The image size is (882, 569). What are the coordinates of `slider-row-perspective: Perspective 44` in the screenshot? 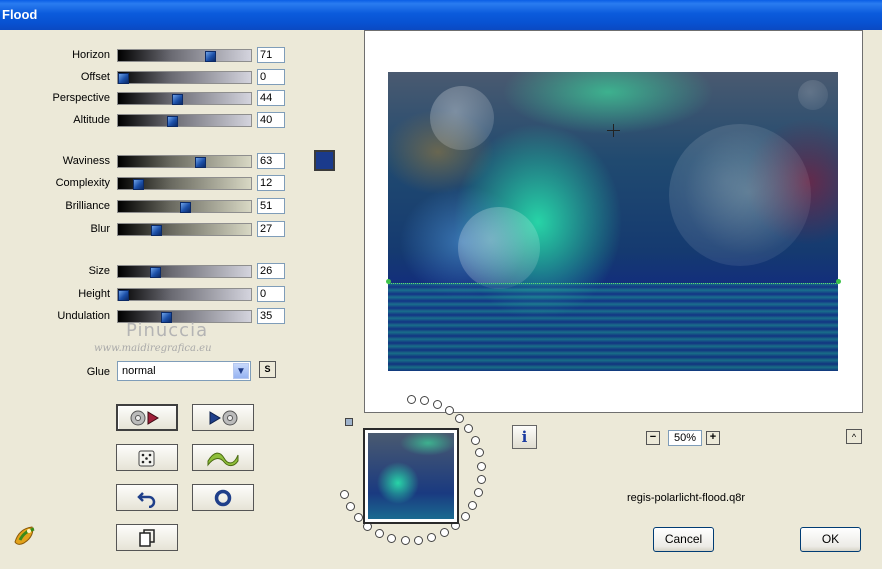 It's located at (145, 99).